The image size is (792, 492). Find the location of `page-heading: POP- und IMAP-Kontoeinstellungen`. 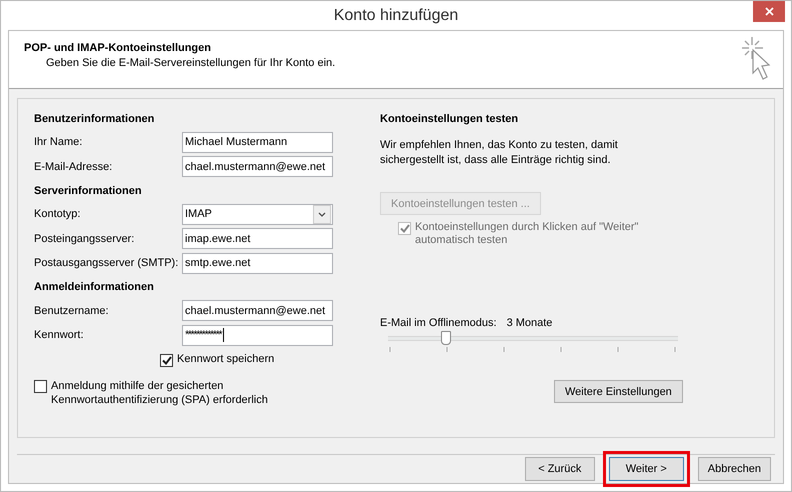

page-heading: POP- und IMAP-Kontoeinstellungen is located at coordinates (118, 48).